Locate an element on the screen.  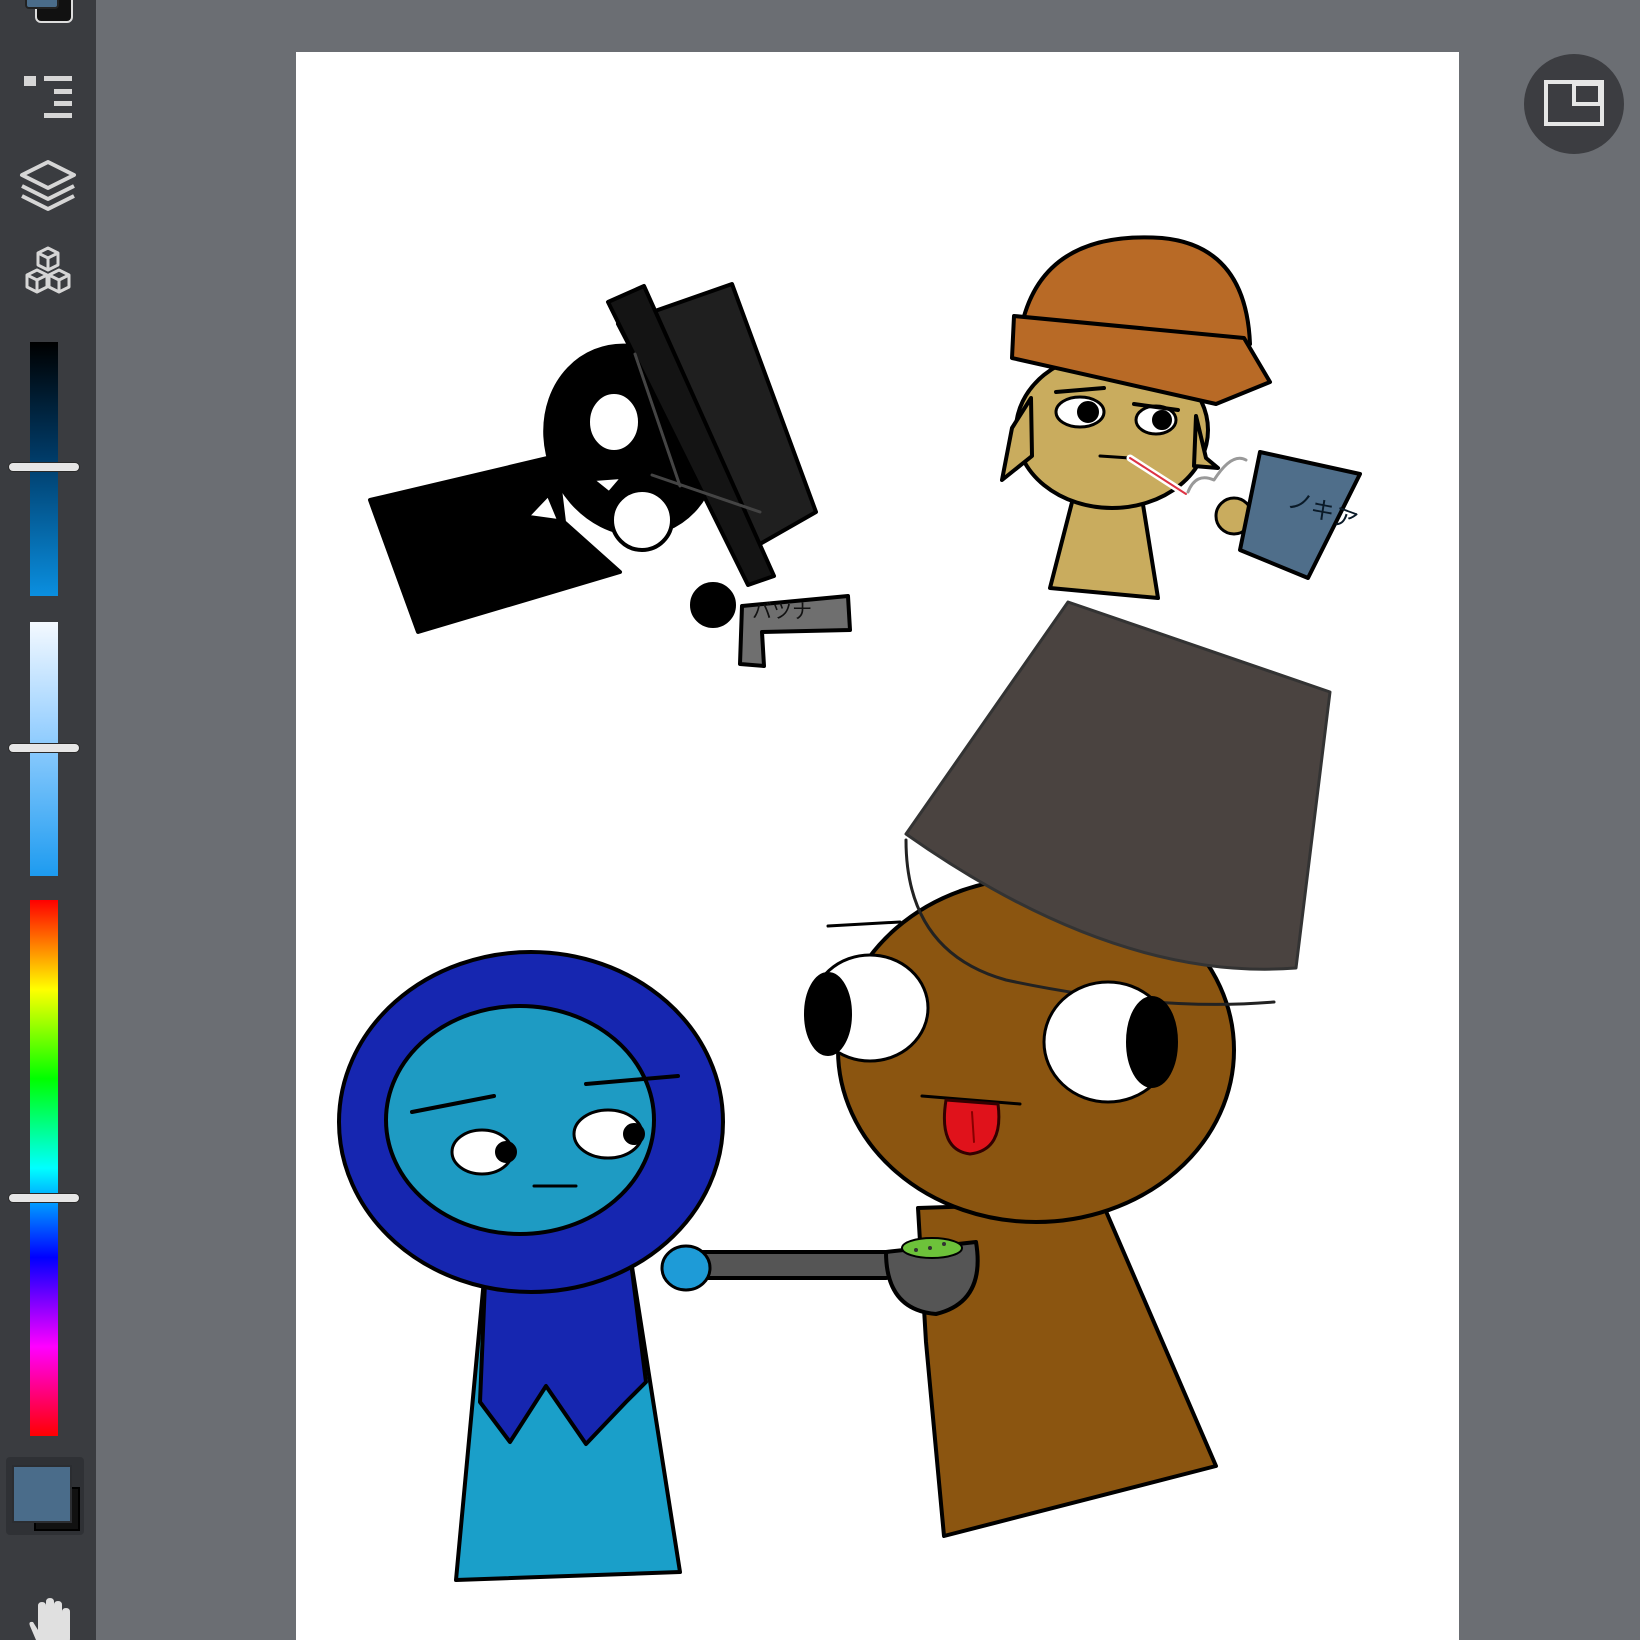
left-toolbar is located at coordinates (48, 820).